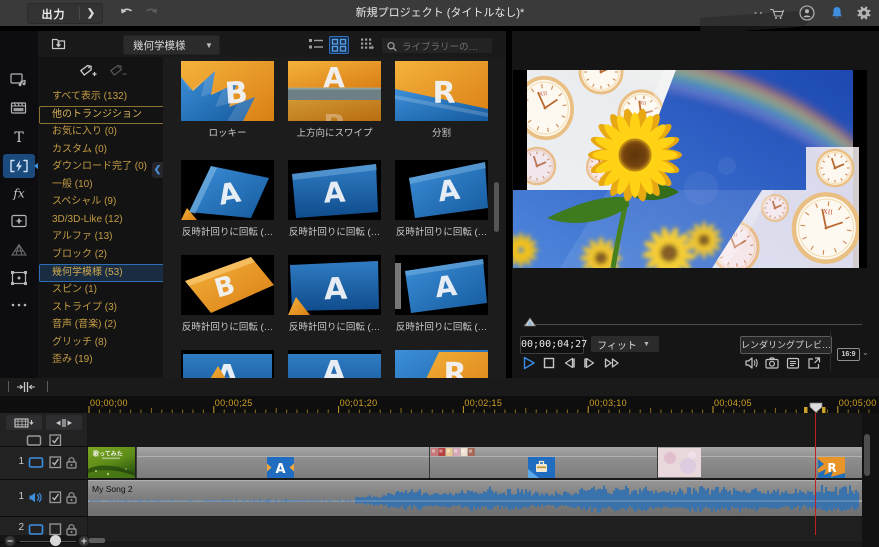 The height and width of the screenshot is (547, 879). What do you see at coordinates (118, 71) in the screenshot?
I see `remove-tag-icon` at bounding box center [118, 71].